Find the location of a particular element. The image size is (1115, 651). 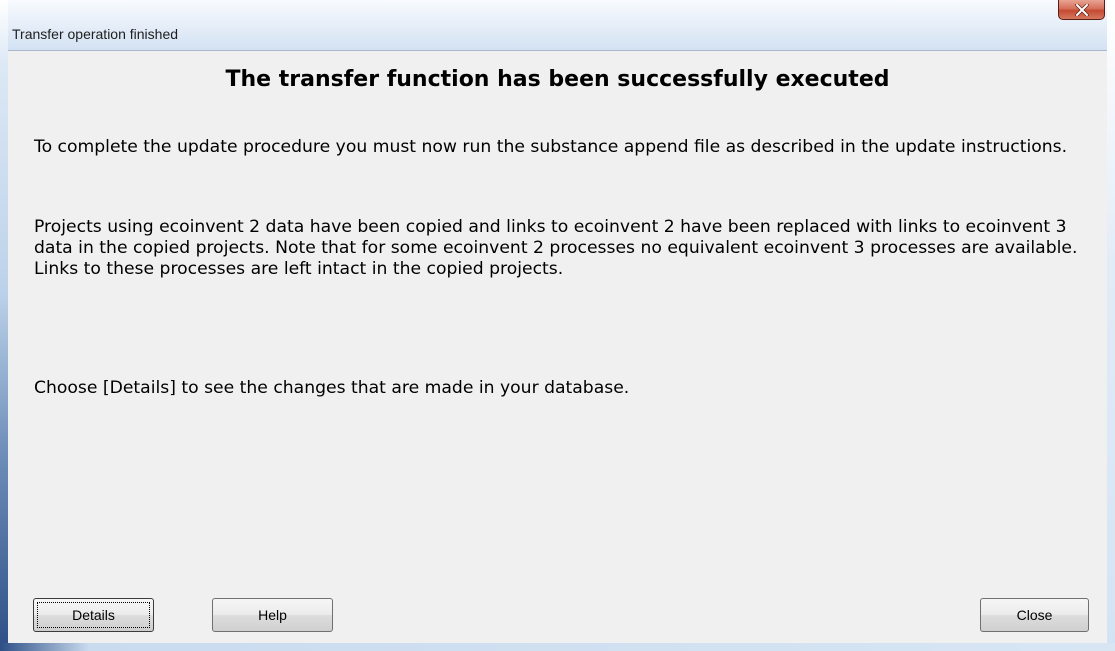

close-button: Close is located at coordinates (1034, 615).